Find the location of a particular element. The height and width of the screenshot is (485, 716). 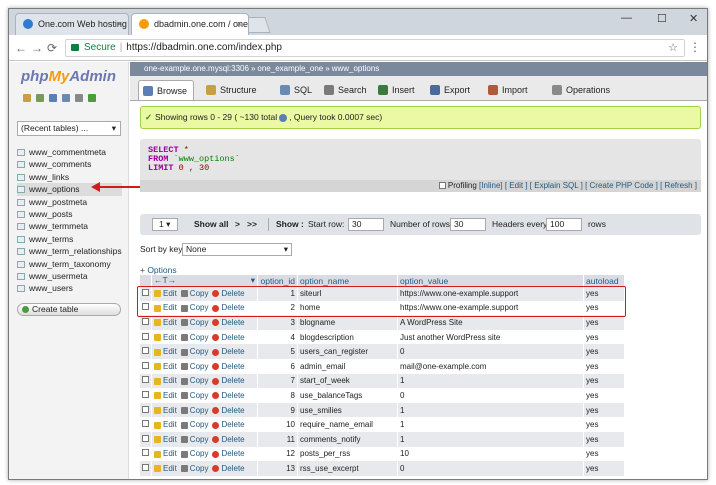

profiling-checkbox is located at coordinates (442, 186).